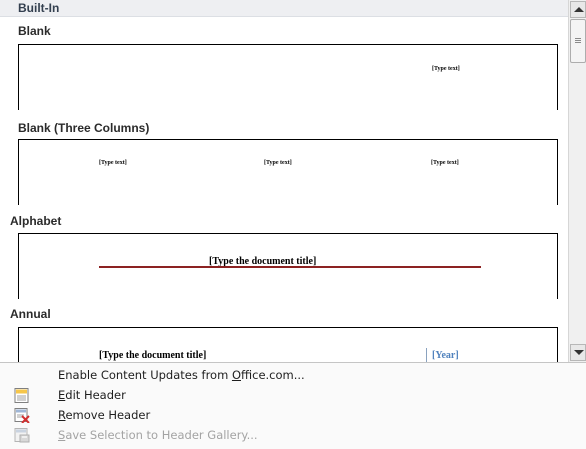  I want to click on remove-header-icon, so click(22, 415).